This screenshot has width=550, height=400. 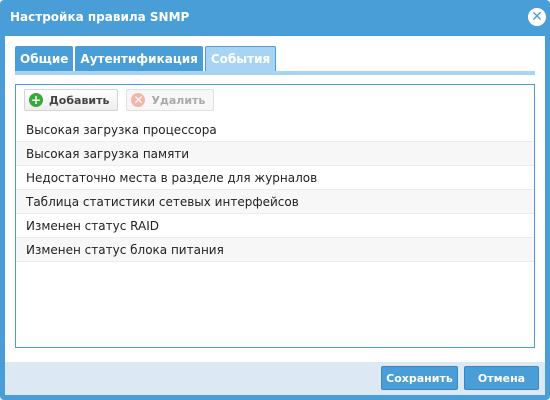 I want to click on event-name: Изменен статус блока питания, so click(x=125, y=249).